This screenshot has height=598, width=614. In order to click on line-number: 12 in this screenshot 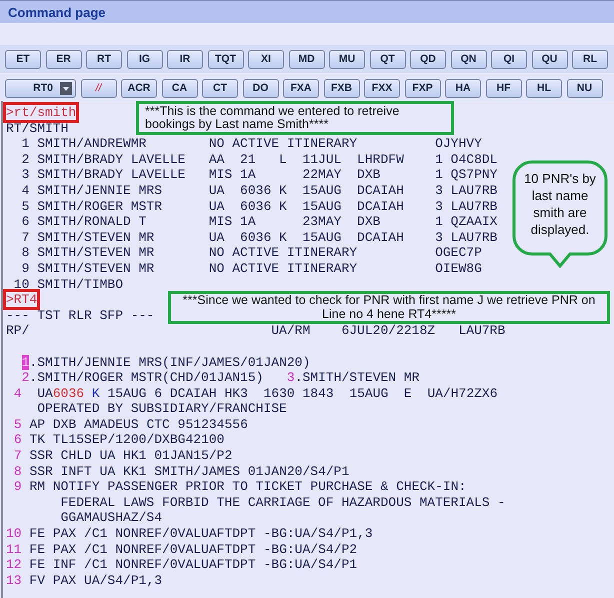, I will do `click(14, 564)`.